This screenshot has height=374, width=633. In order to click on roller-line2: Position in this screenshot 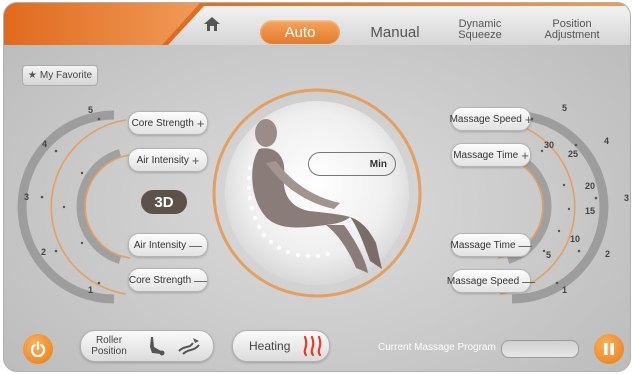, I will do `click(109, 351)`.